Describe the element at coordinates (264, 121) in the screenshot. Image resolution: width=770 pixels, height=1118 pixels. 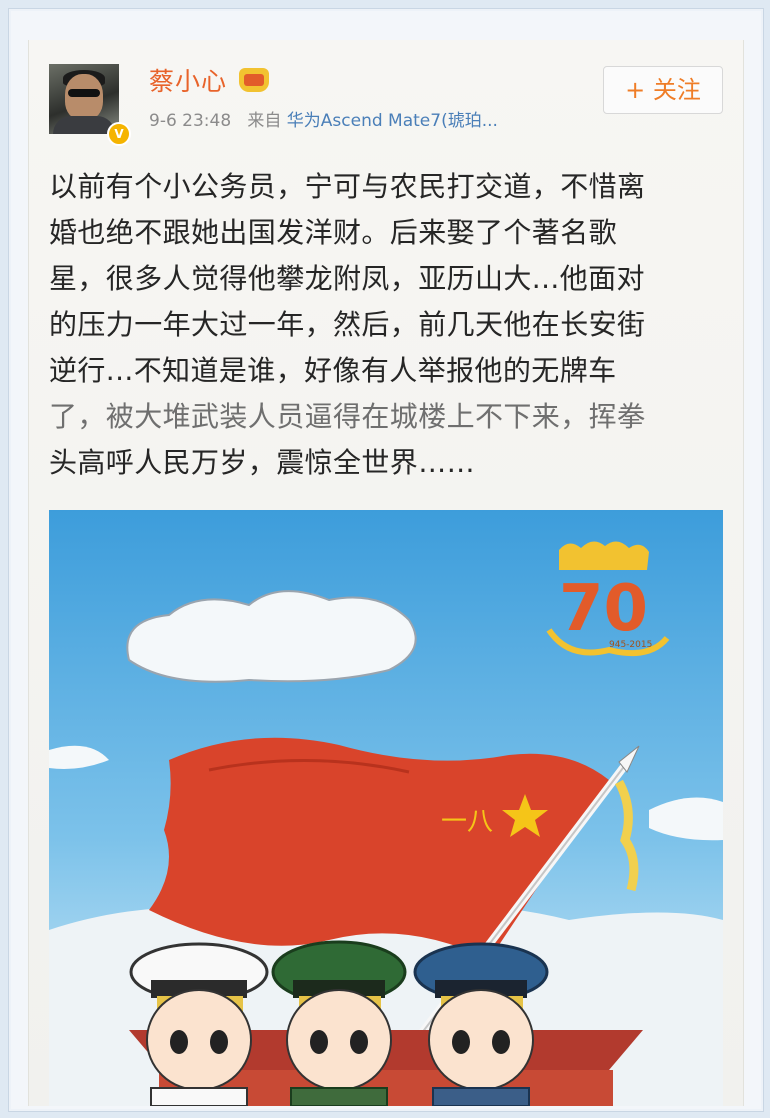
I see `source-prefix: 来自` at that location.